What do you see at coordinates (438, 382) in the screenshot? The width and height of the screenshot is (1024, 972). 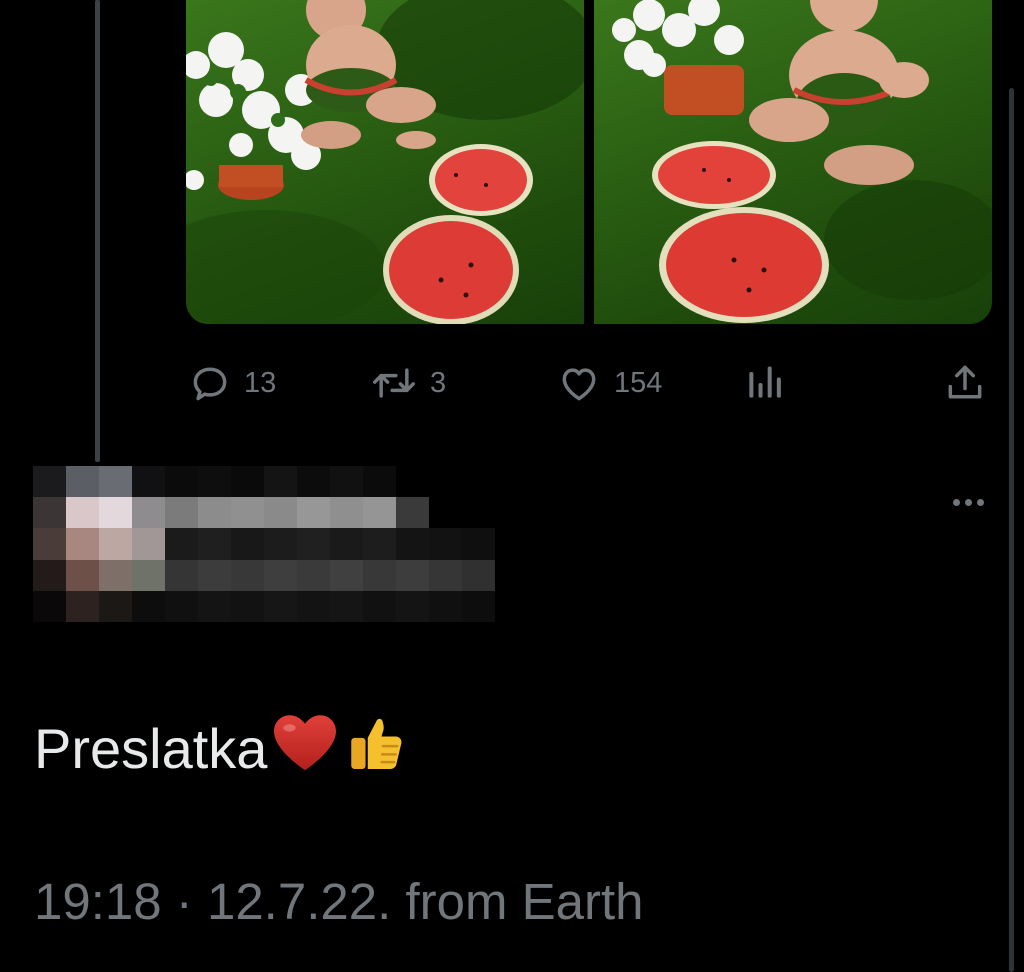 I see `retweet-count: 3` at bounding box center [438, 382].